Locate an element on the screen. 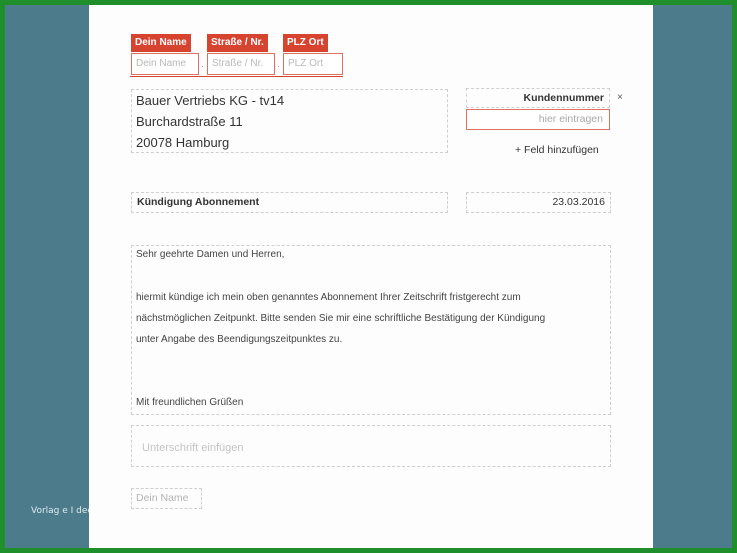 Image resolution: width=737 pixels, height=553 pixels. letter-closing: Mit freundlichen Grüßen is located at coordinates (190, 402).